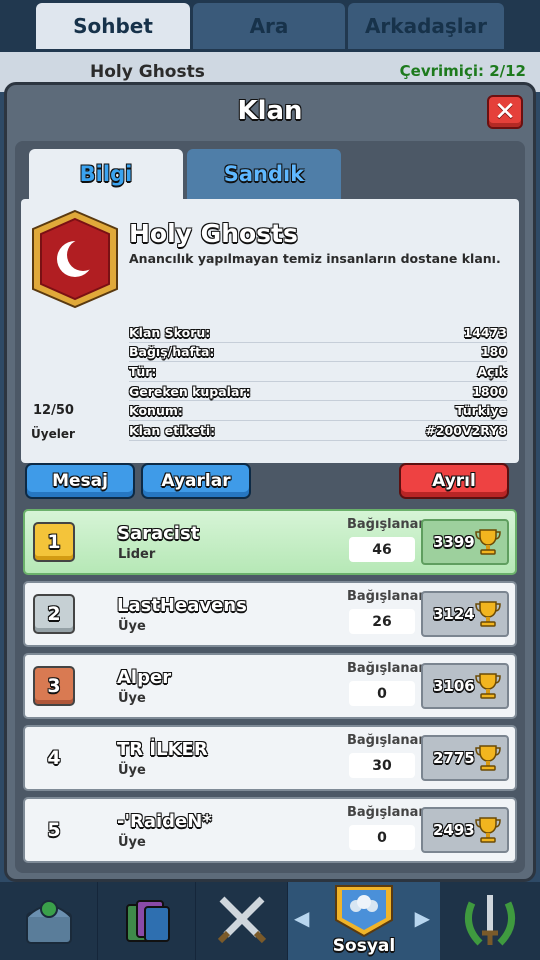  I want to click on stat-row-required-trophies: Gereken kupalar: 1800, so click(318, 392).